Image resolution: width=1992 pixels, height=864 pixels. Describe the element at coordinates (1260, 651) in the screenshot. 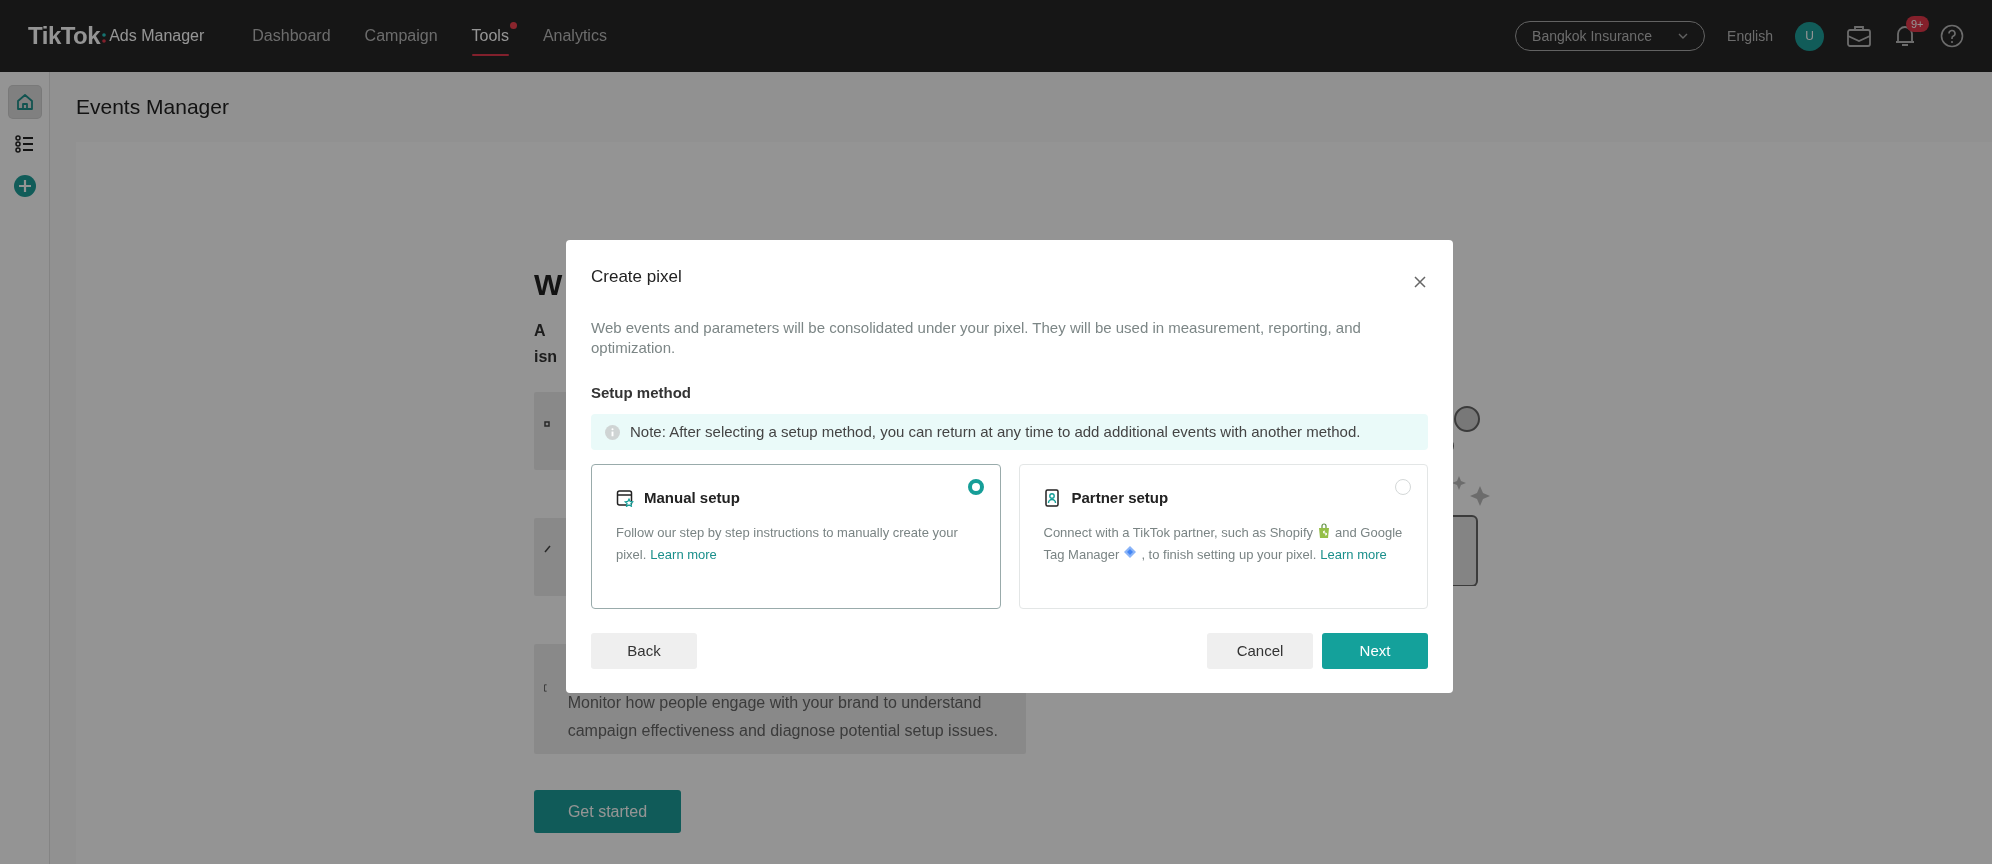

I see `secondary-button: Cancel` at that location.